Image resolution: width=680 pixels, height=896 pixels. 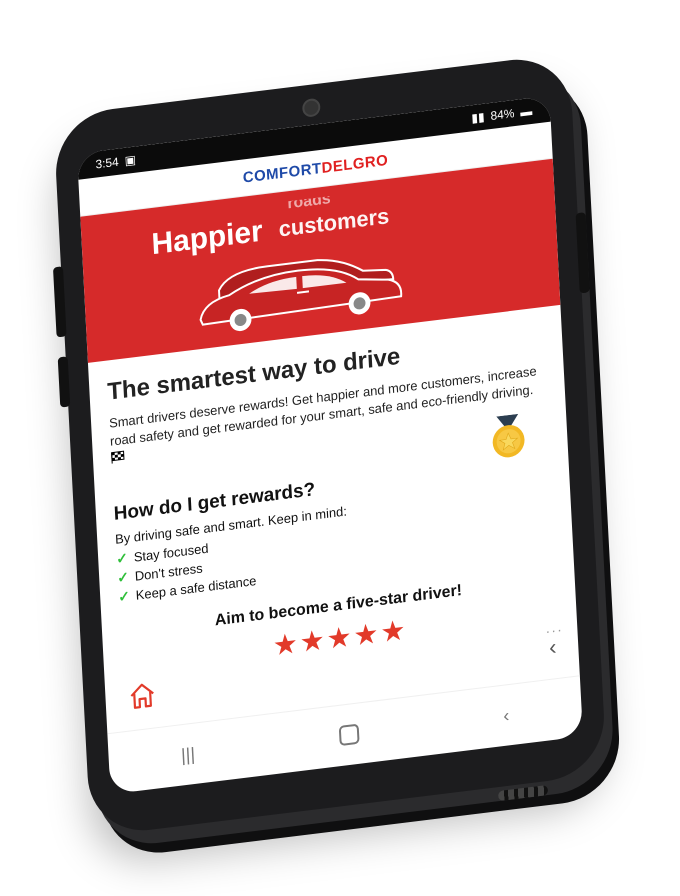 I want to click on hero-title: Happier, so click(x=207, y=238).